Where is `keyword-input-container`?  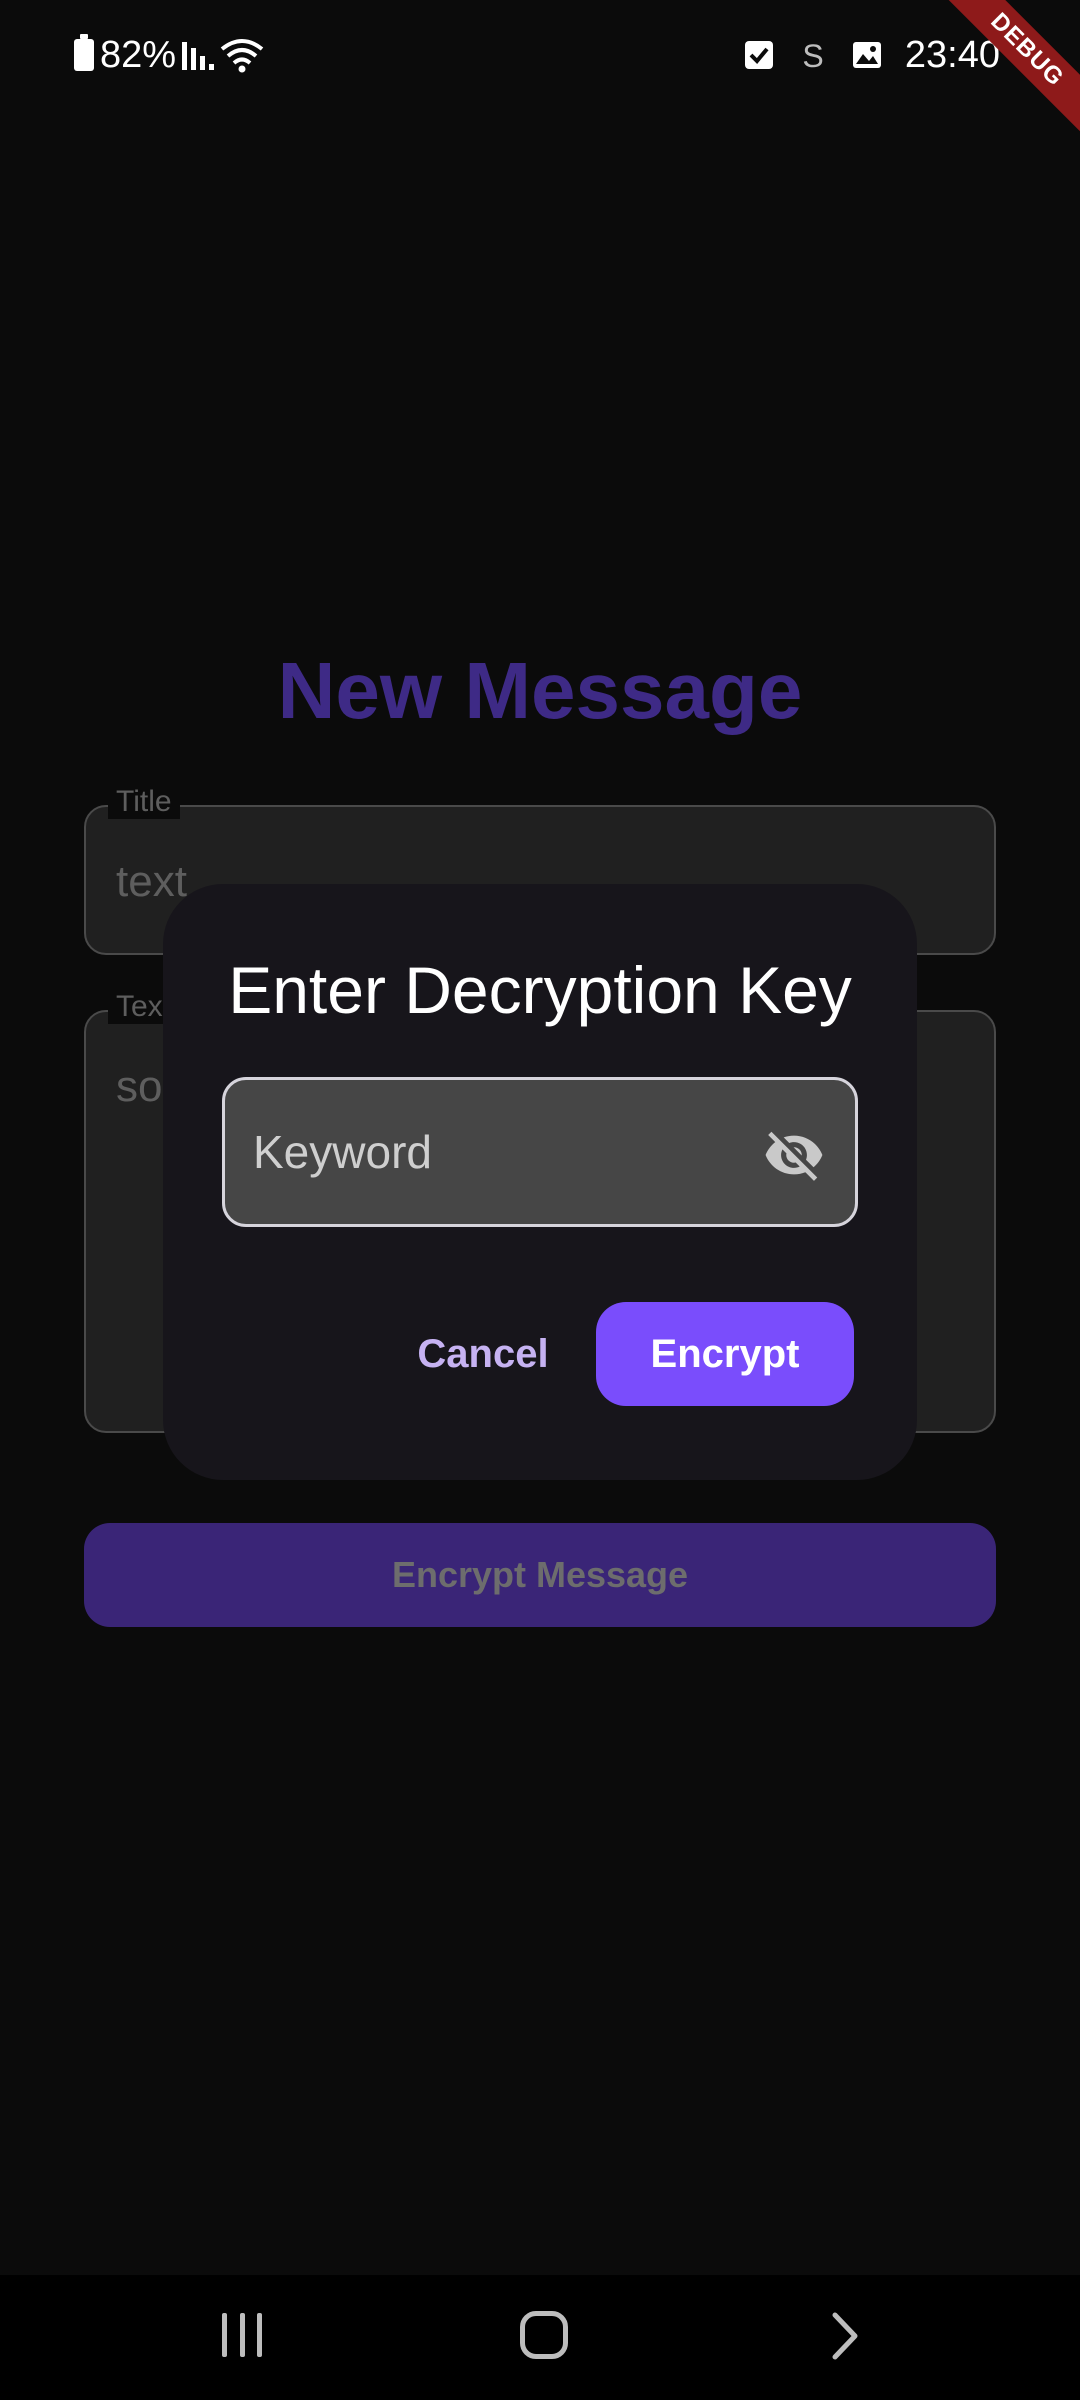 keyword-input-container is located at coordinates (540, 1152).